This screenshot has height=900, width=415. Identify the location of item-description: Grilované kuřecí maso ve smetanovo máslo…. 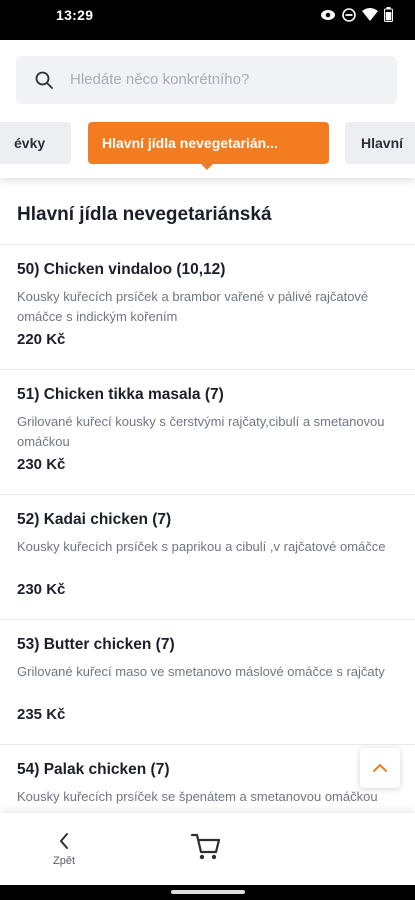
(201, 671).